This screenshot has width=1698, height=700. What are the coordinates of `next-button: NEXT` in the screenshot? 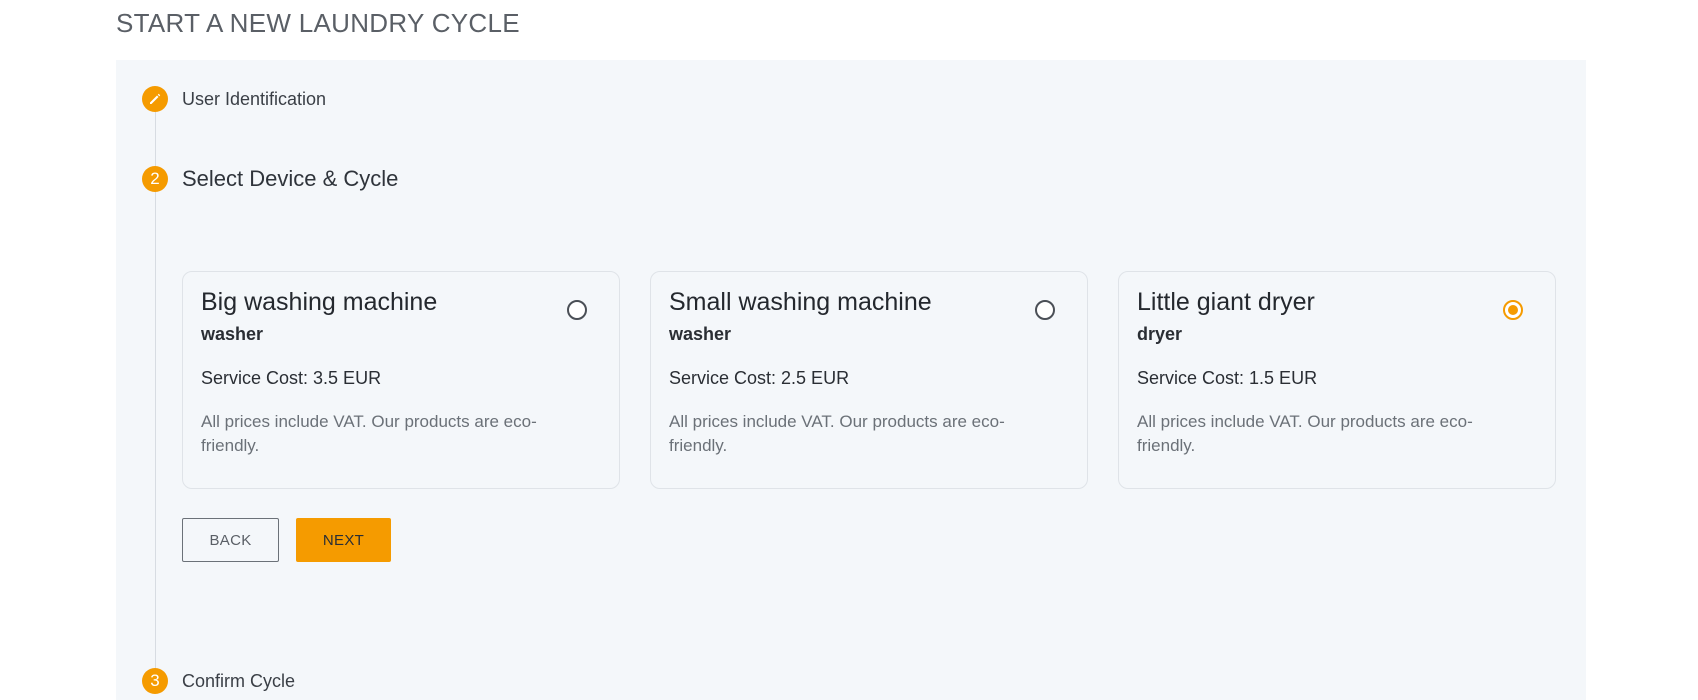 It's located at (343, 540).